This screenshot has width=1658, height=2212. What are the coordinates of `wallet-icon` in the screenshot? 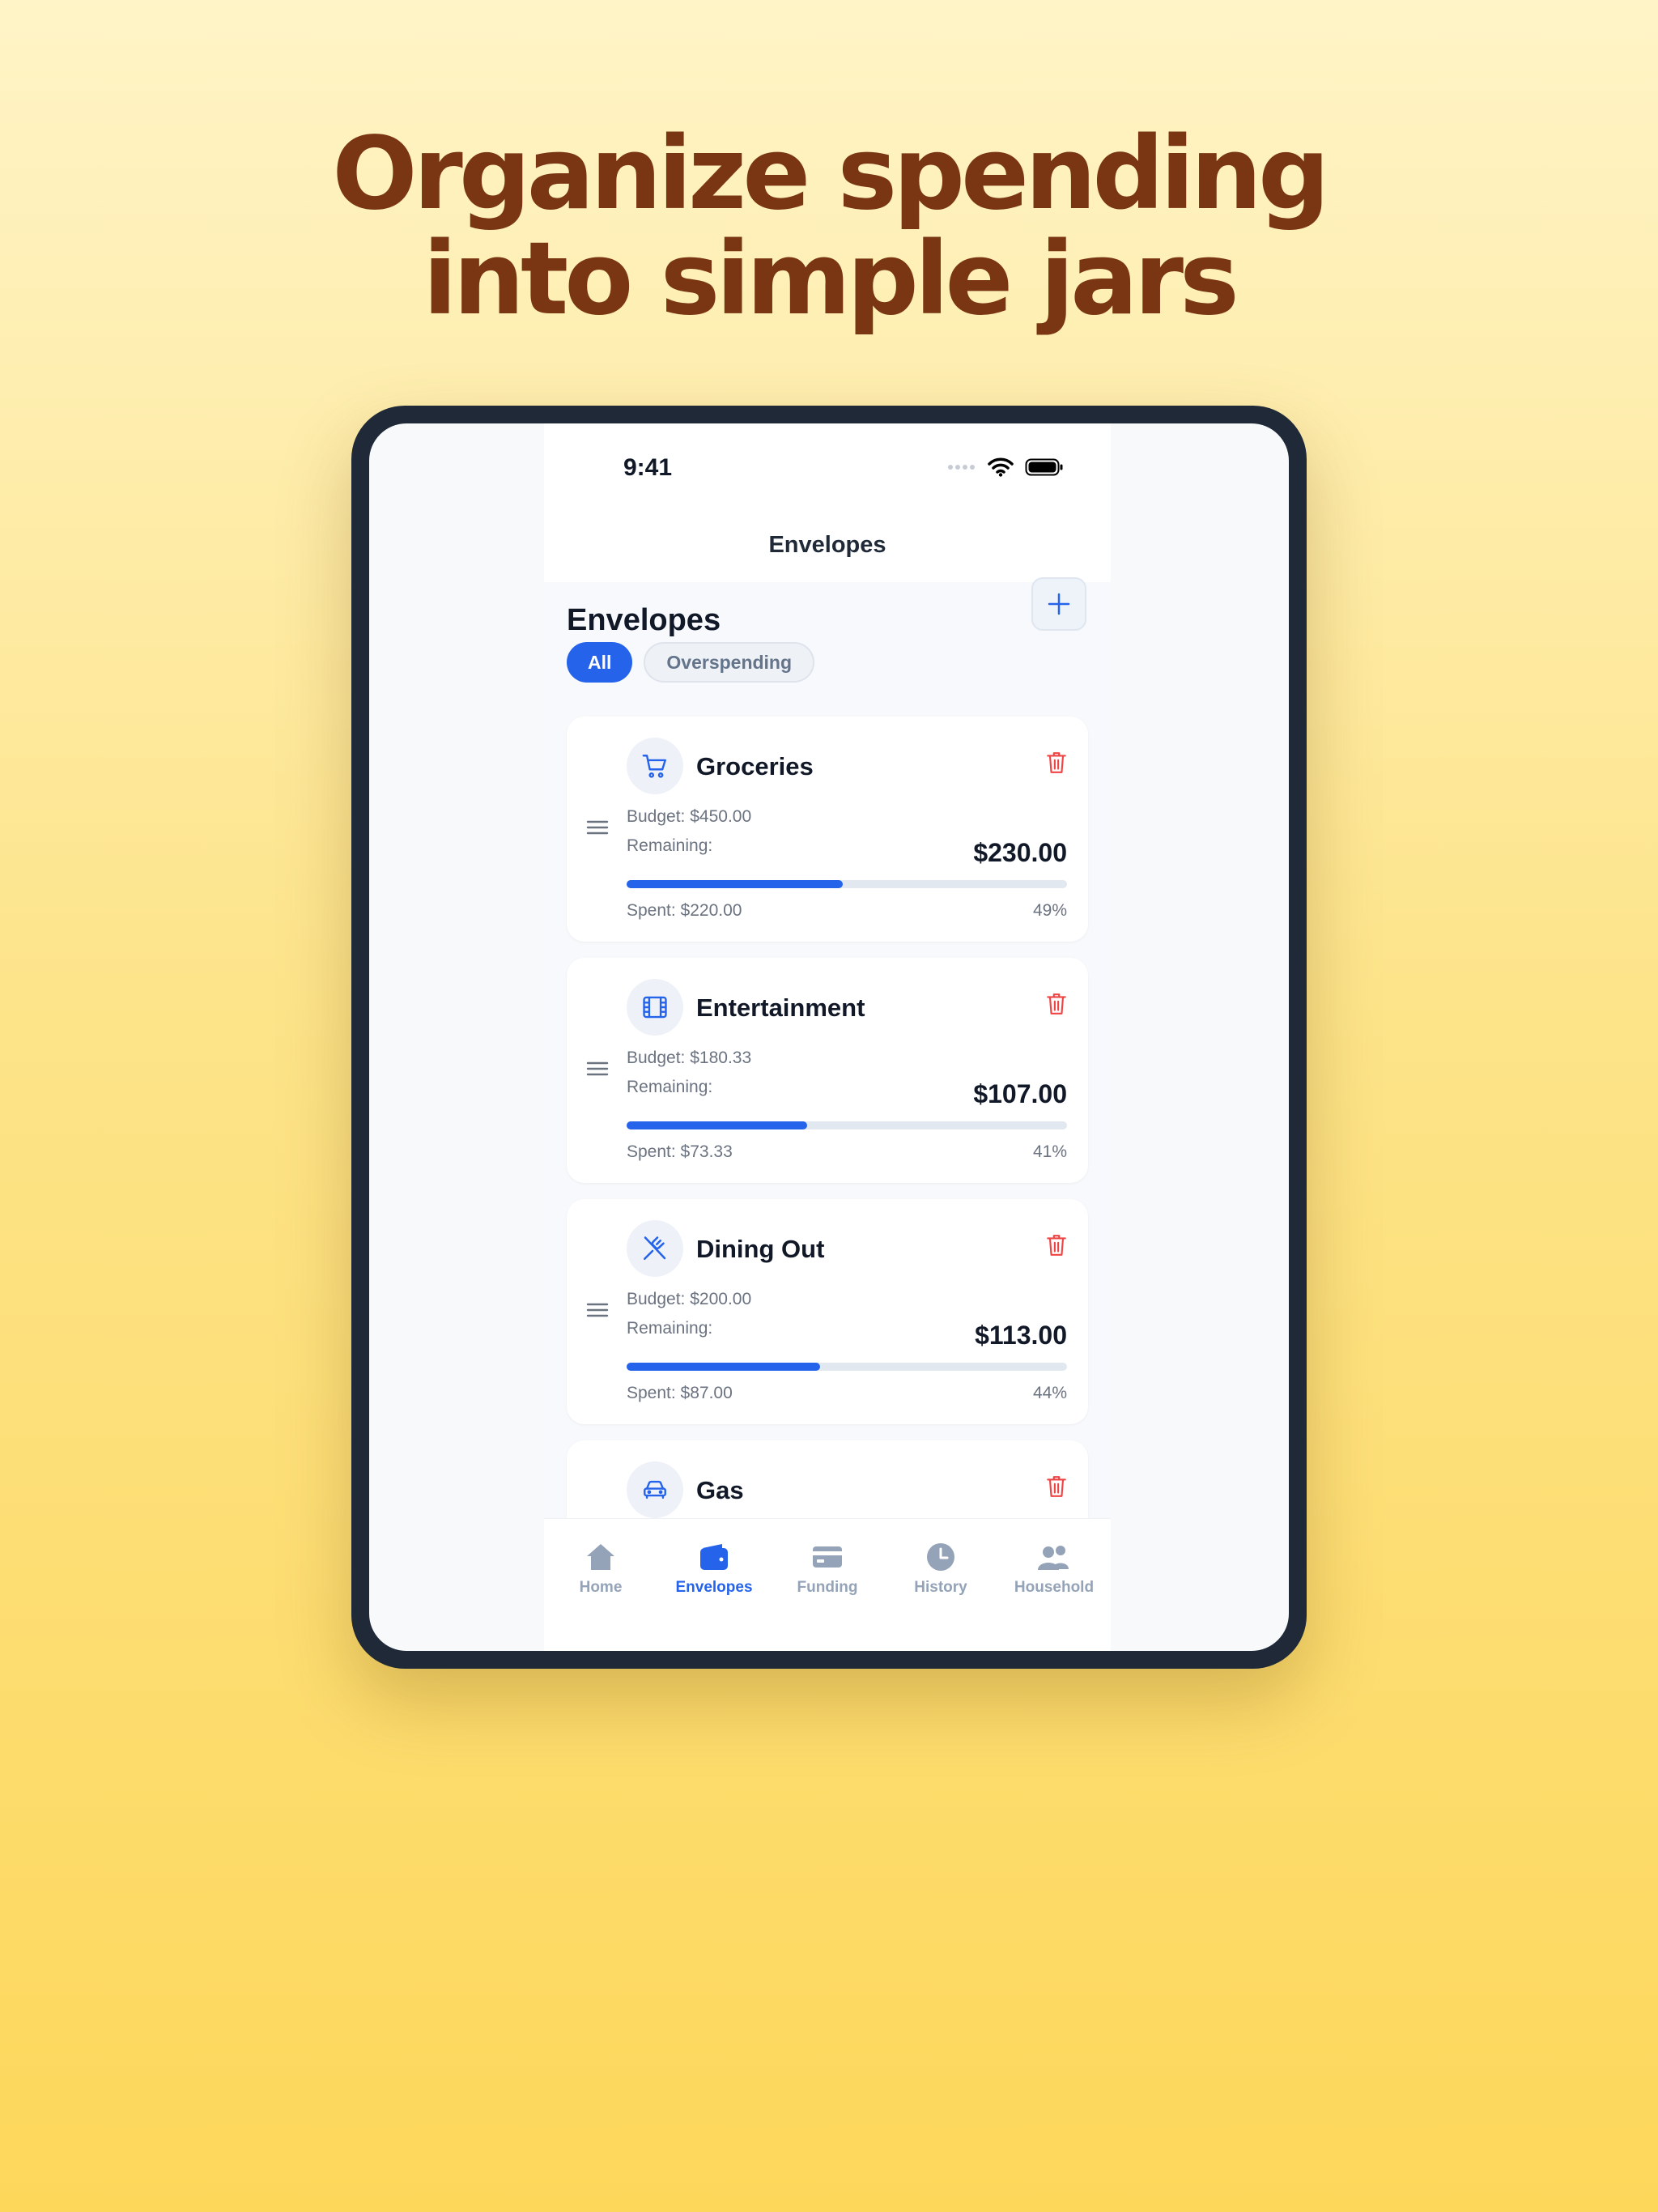 It's located at (714, 1557).